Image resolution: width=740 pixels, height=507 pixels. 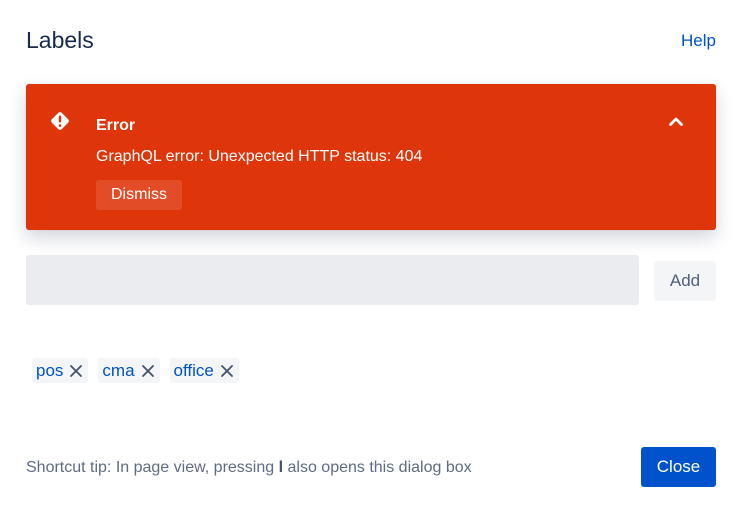 What do you see at coordinates (678, 467) in the screenshot?
I see `close-button: Close` at bounding box center [678, 467].